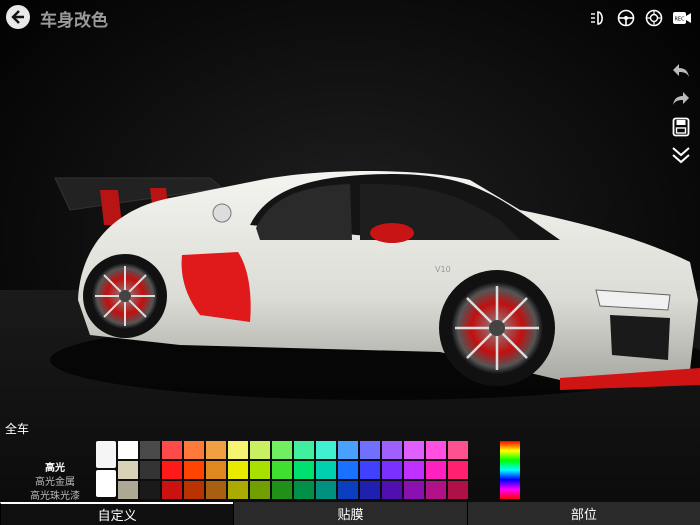  I want to click on save-button, so click(681, 127).